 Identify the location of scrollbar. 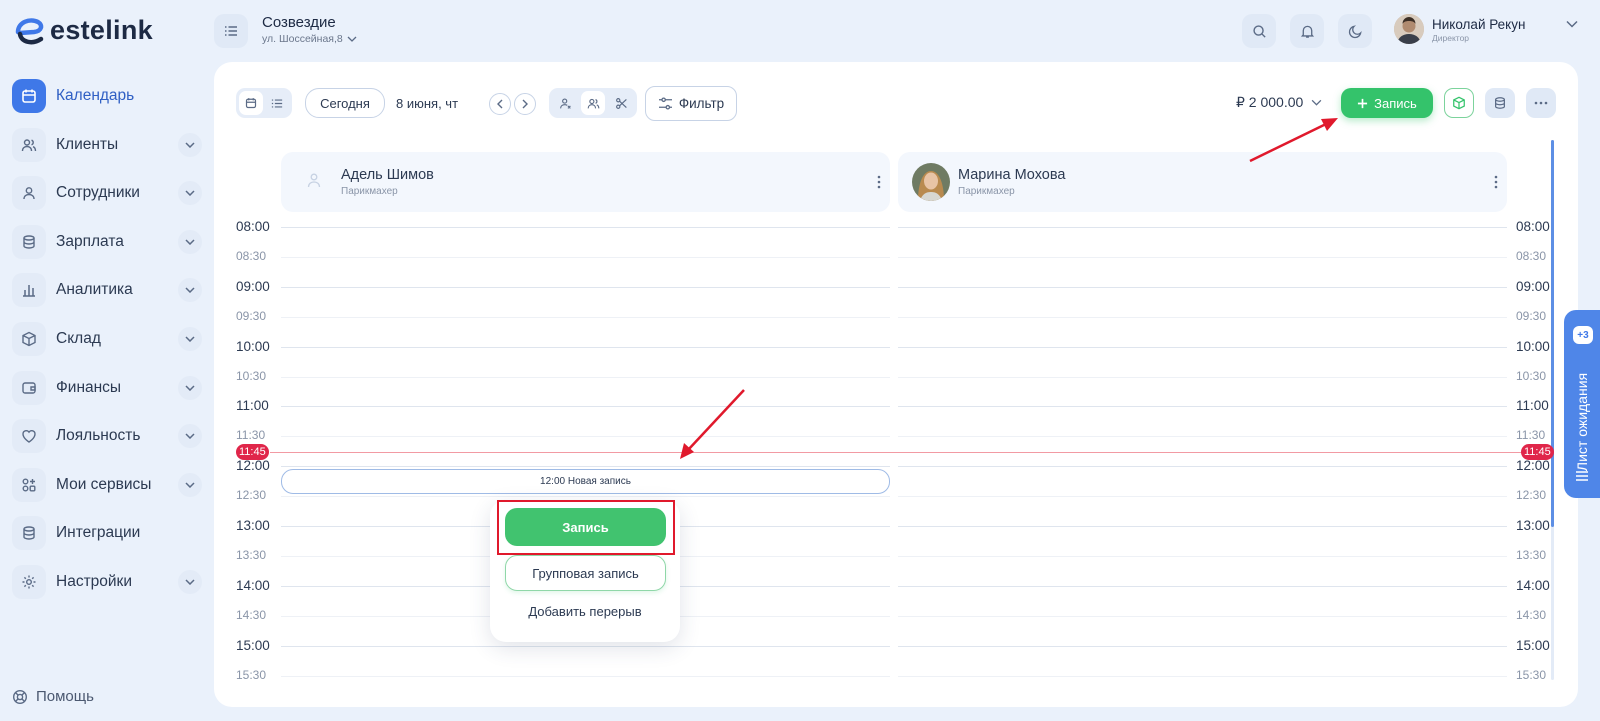
(1552, 333).